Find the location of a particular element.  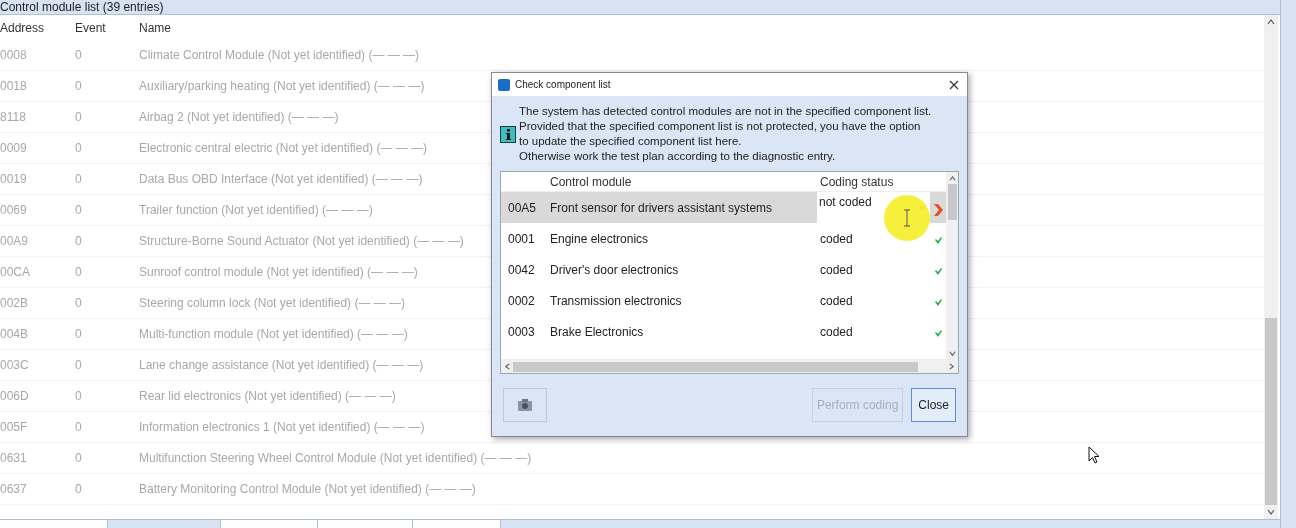

table-cell-text: Multifunction Steering Wheel Control Module (Not yet identified) (— — —) is located at coordinates (335, 458).